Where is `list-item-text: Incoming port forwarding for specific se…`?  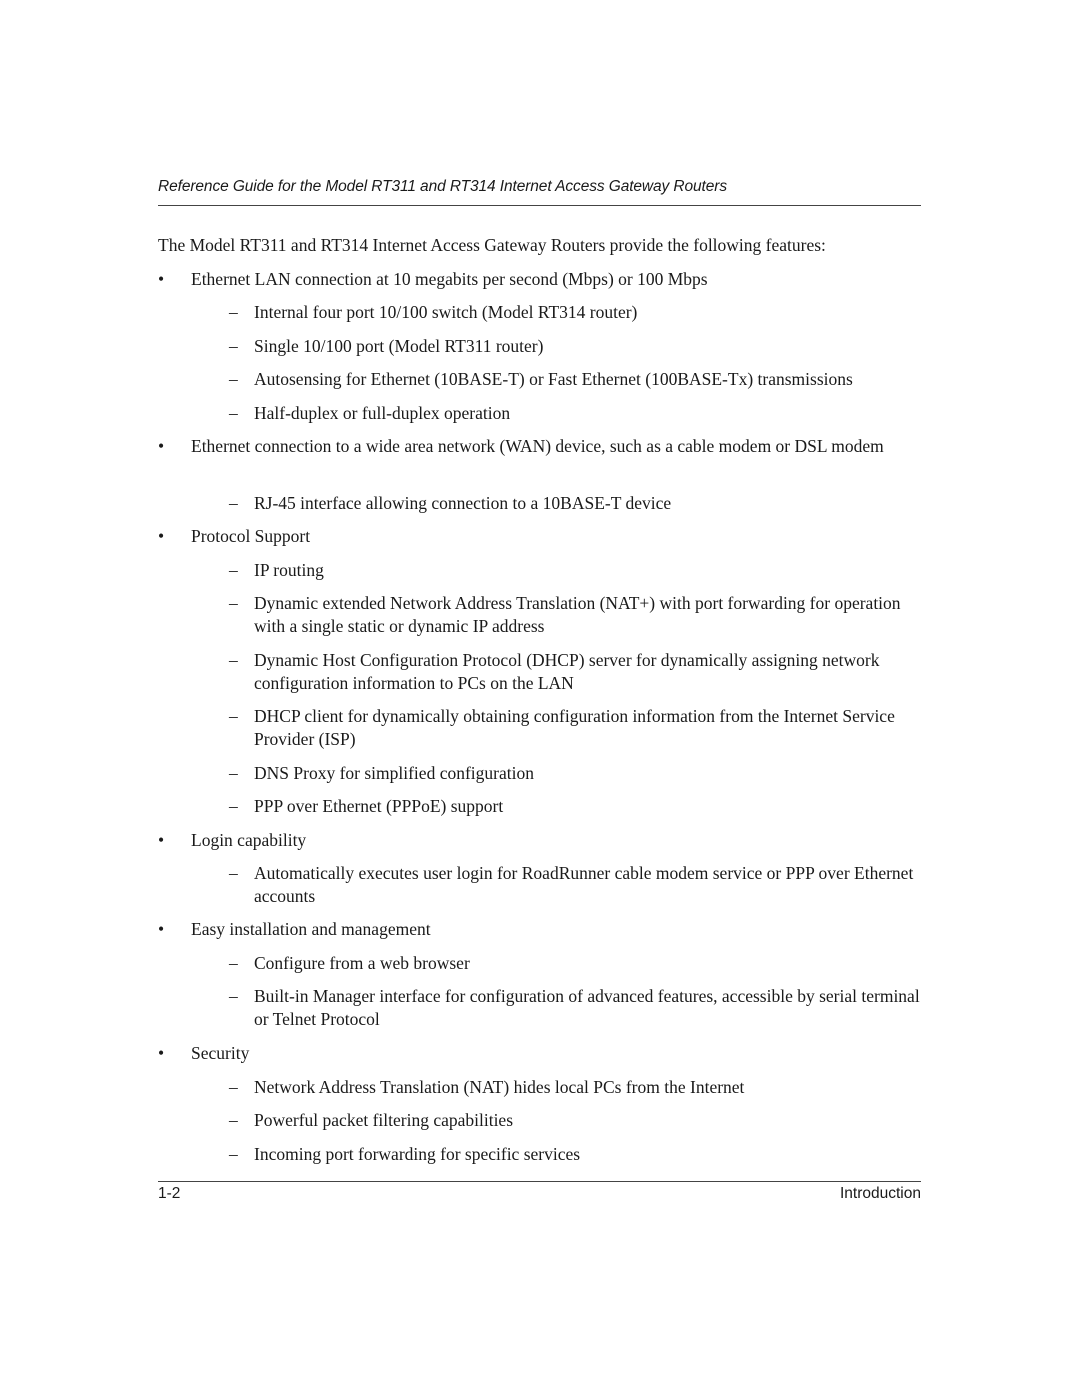
list-item-text: Incoming port forwarding for specific se… is located at coordinates (417, 1154).